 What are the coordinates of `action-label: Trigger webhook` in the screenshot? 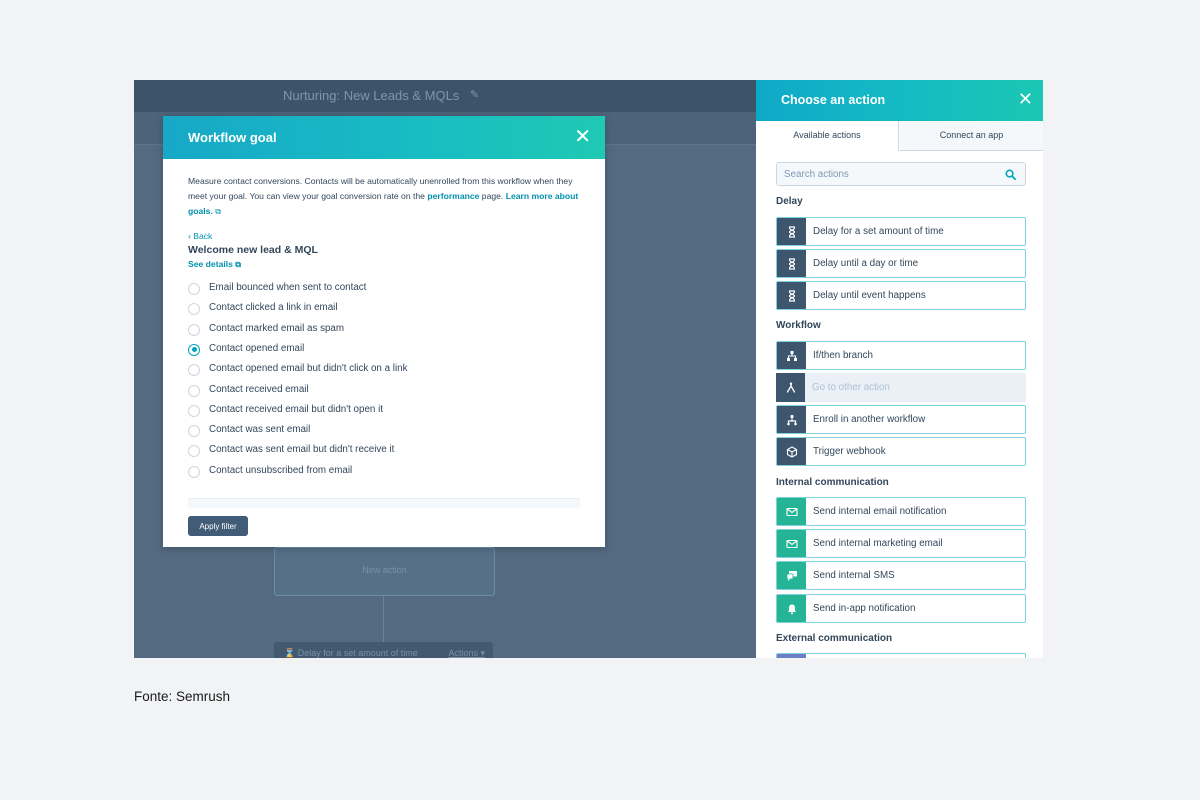 It's located at (849, 451).